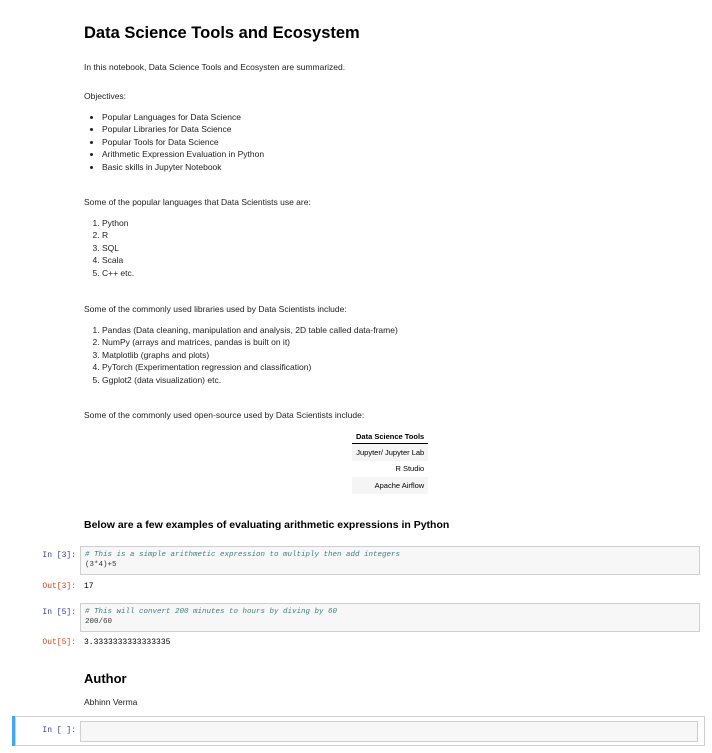 This screenshot has width=712, height=753. Describe the element at coordinates (105, 96) in the screenshot. I see `objectives-label: Objectives:` at that location.